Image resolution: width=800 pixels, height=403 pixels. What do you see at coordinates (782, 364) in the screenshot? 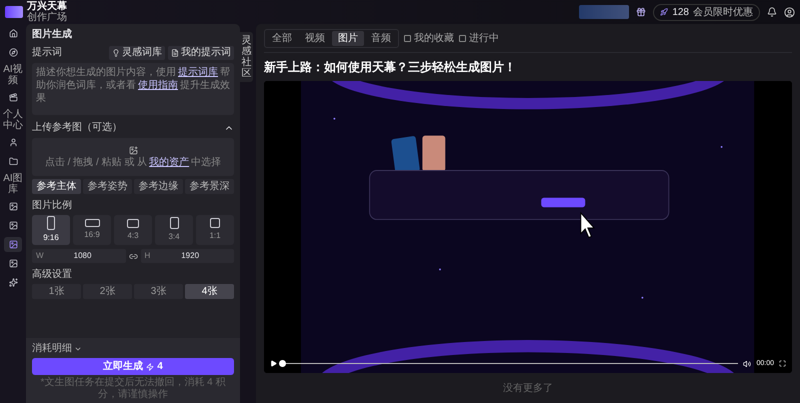
I see `fullscreen-icon` at bounding box center [782, 364].